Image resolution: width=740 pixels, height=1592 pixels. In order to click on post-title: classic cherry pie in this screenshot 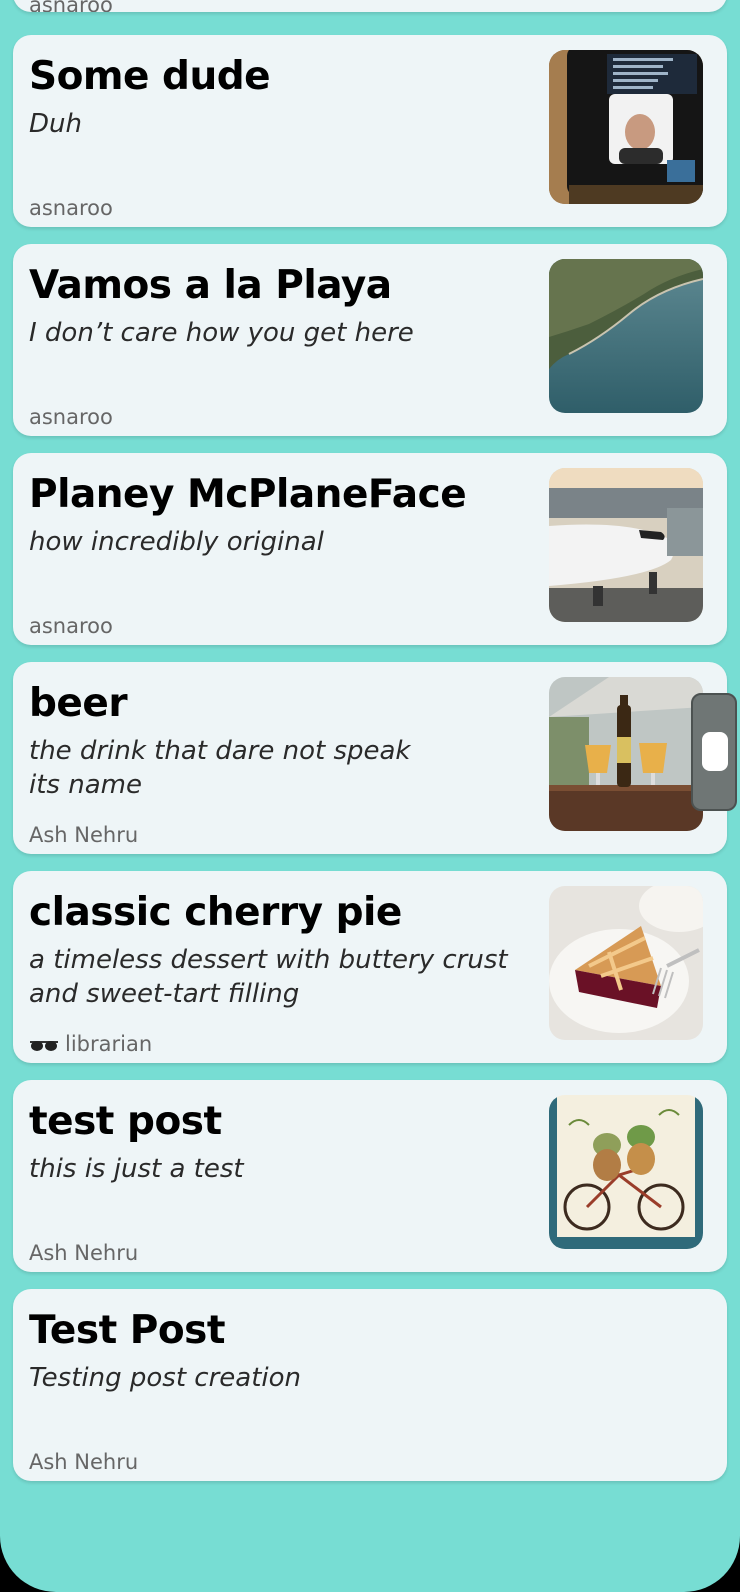, I will do `click(215, 912)`.